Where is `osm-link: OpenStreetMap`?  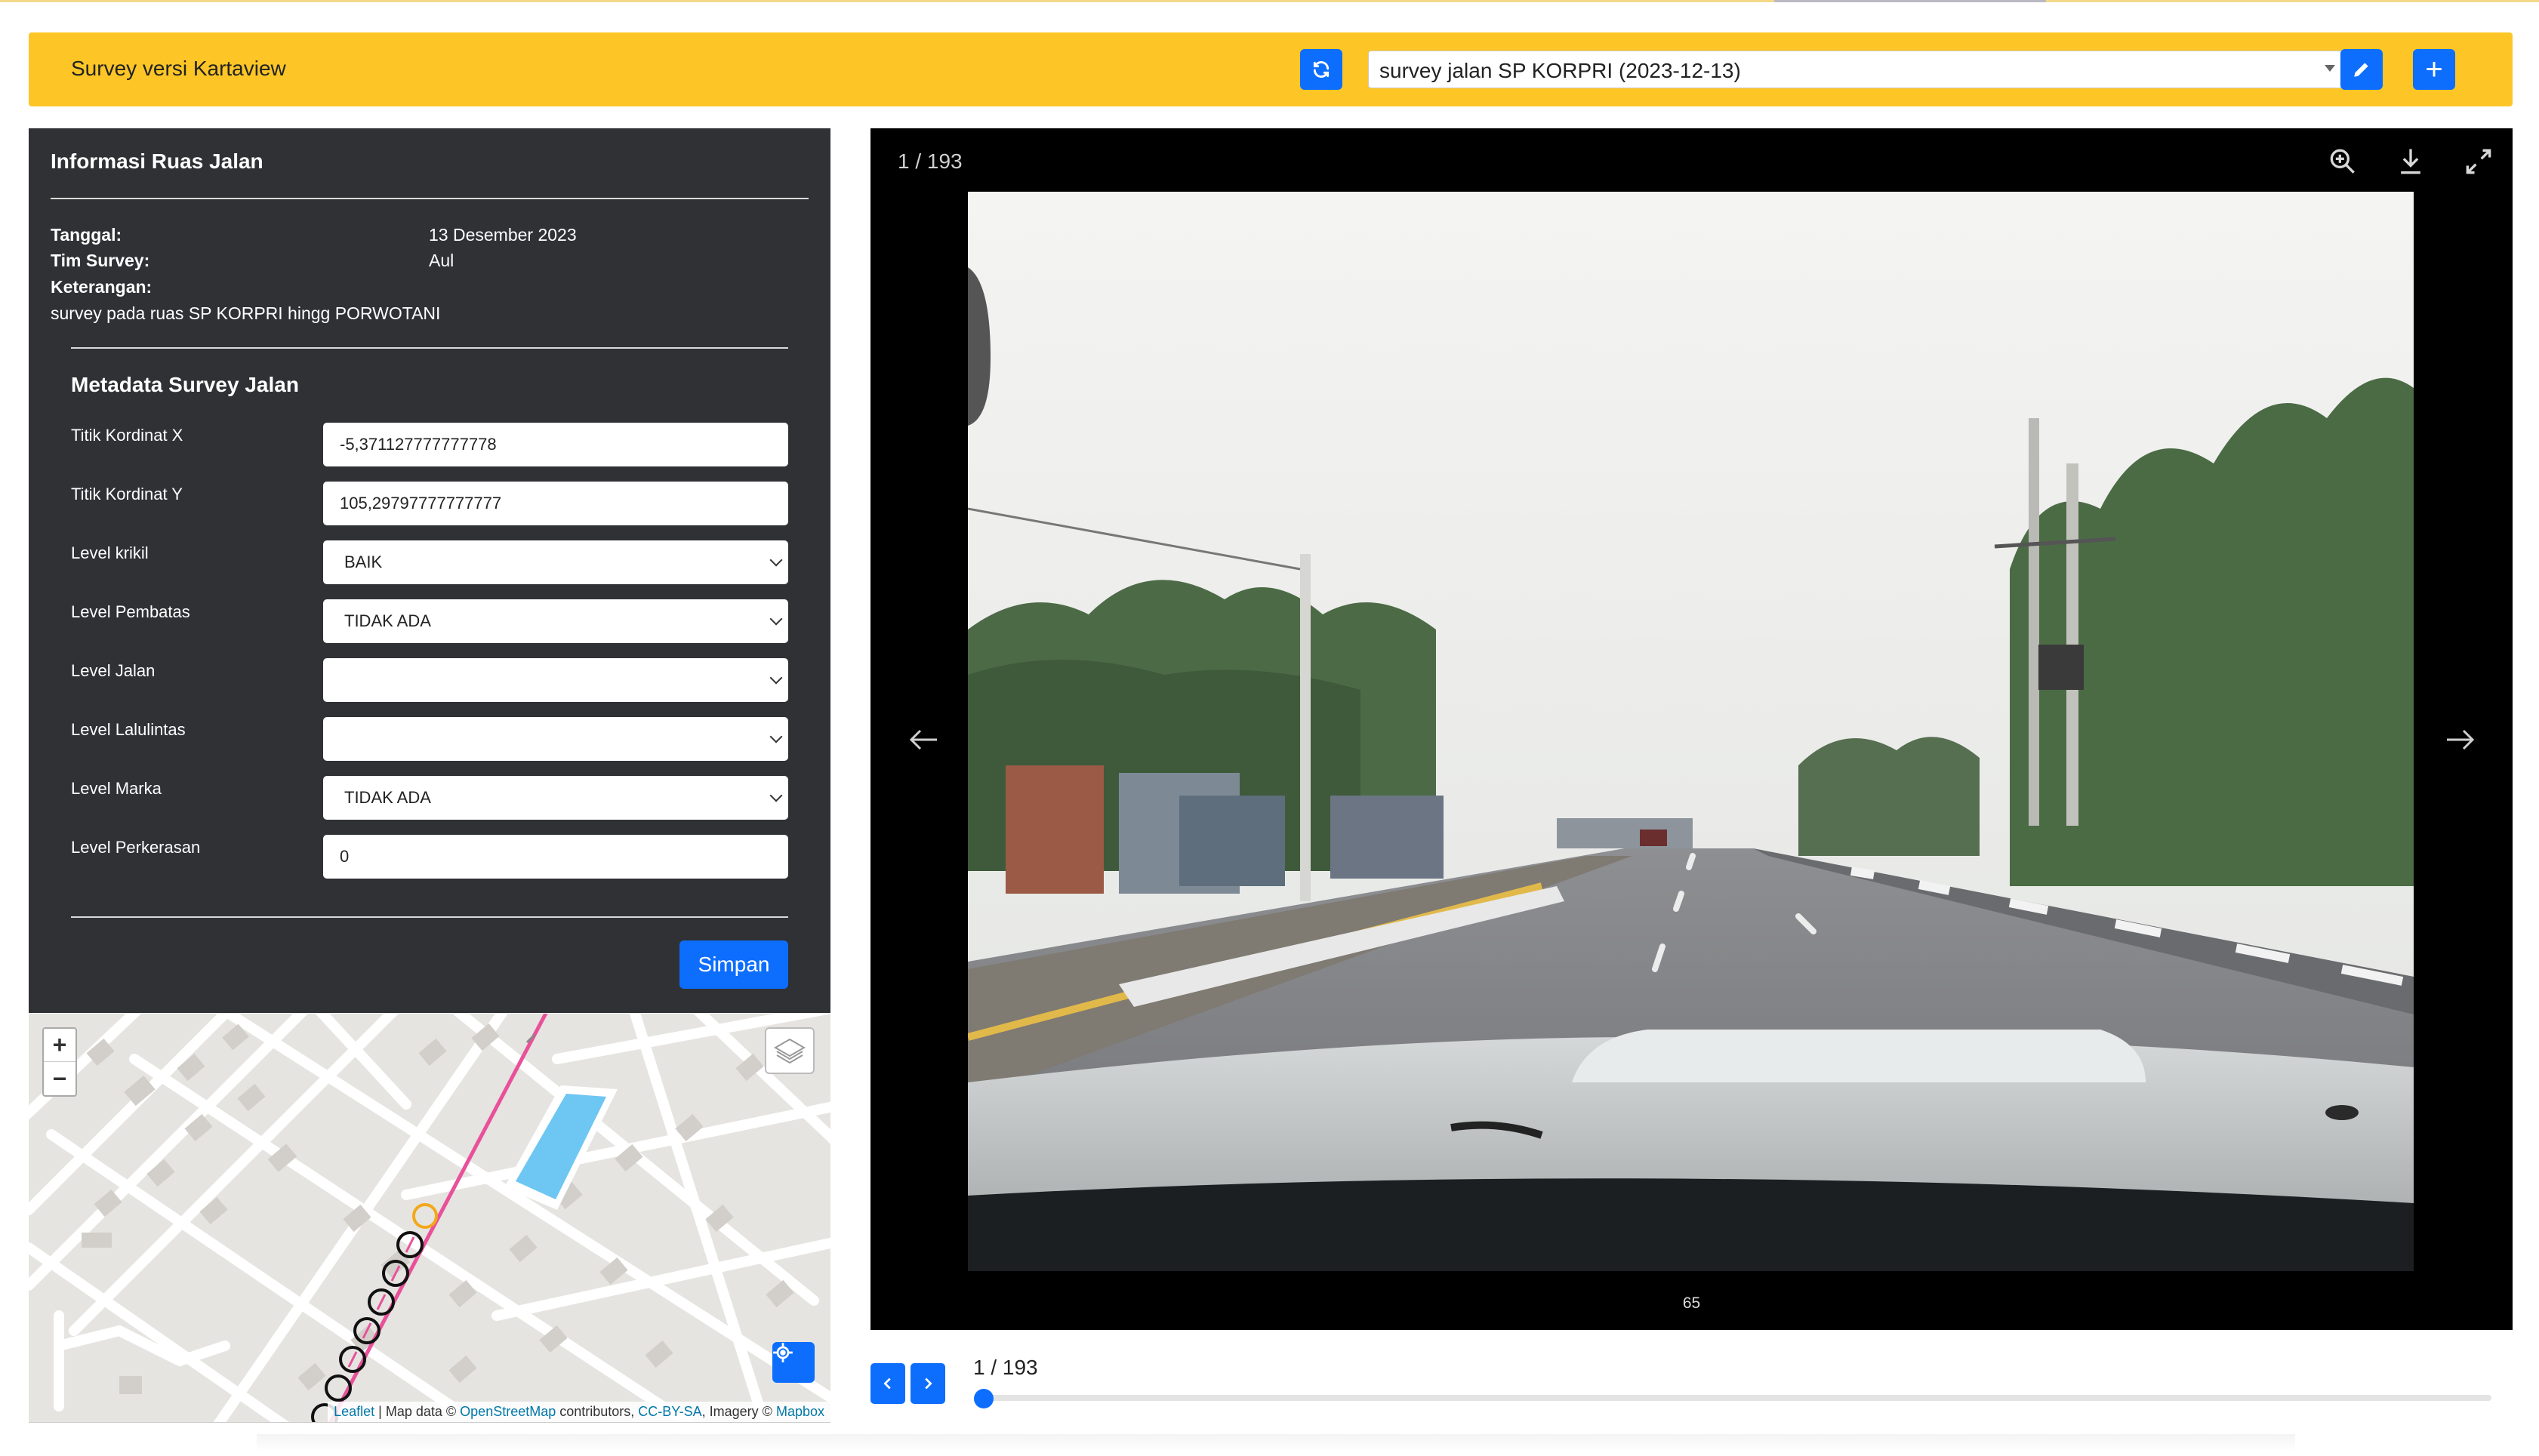
osm-link: OpenStreetMap is located at coordinates (508, 1411).